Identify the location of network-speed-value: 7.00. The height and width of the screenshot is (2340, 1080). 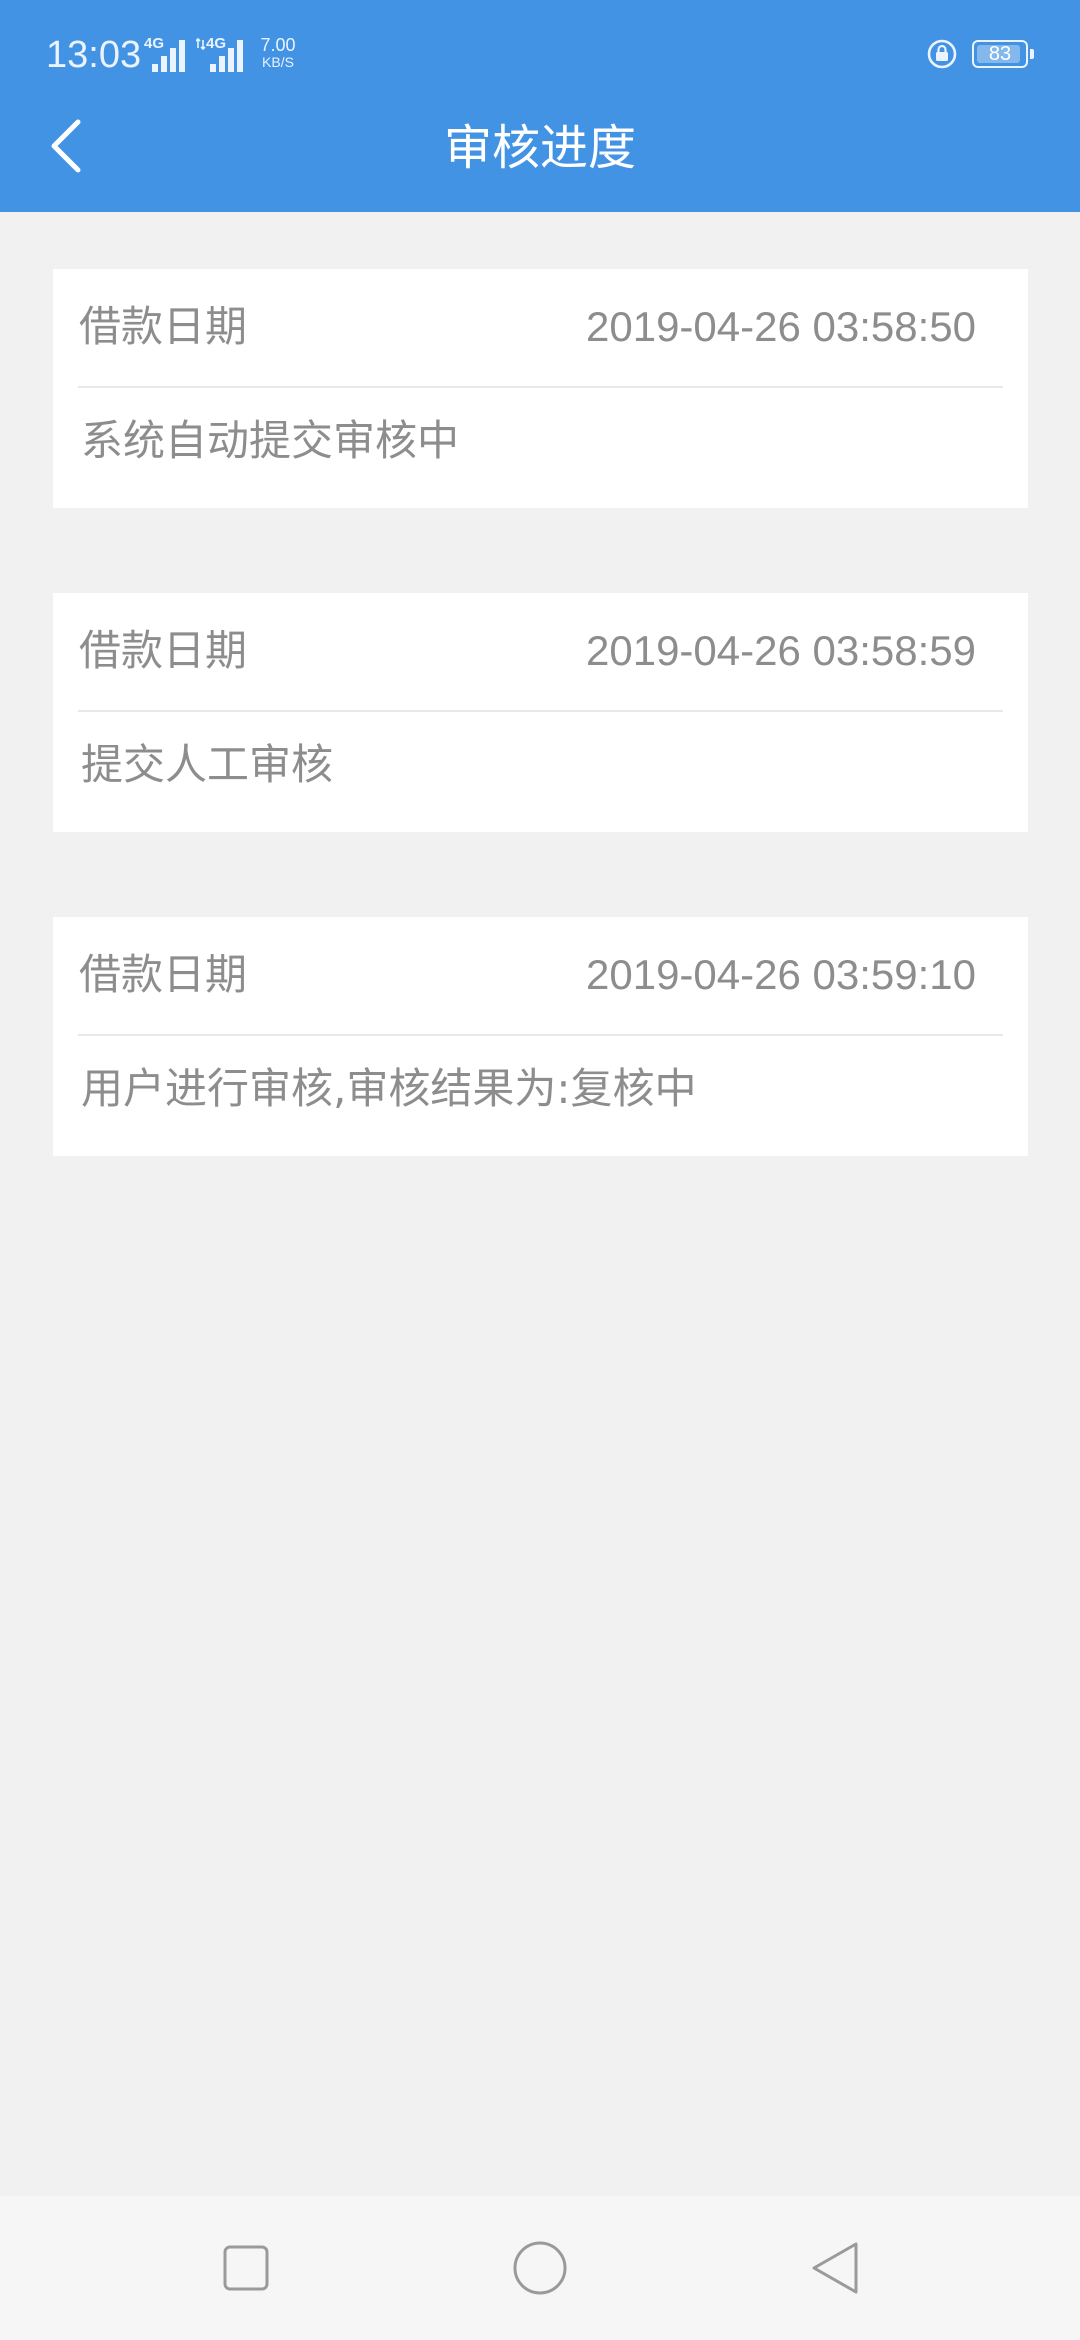
(278, 45).